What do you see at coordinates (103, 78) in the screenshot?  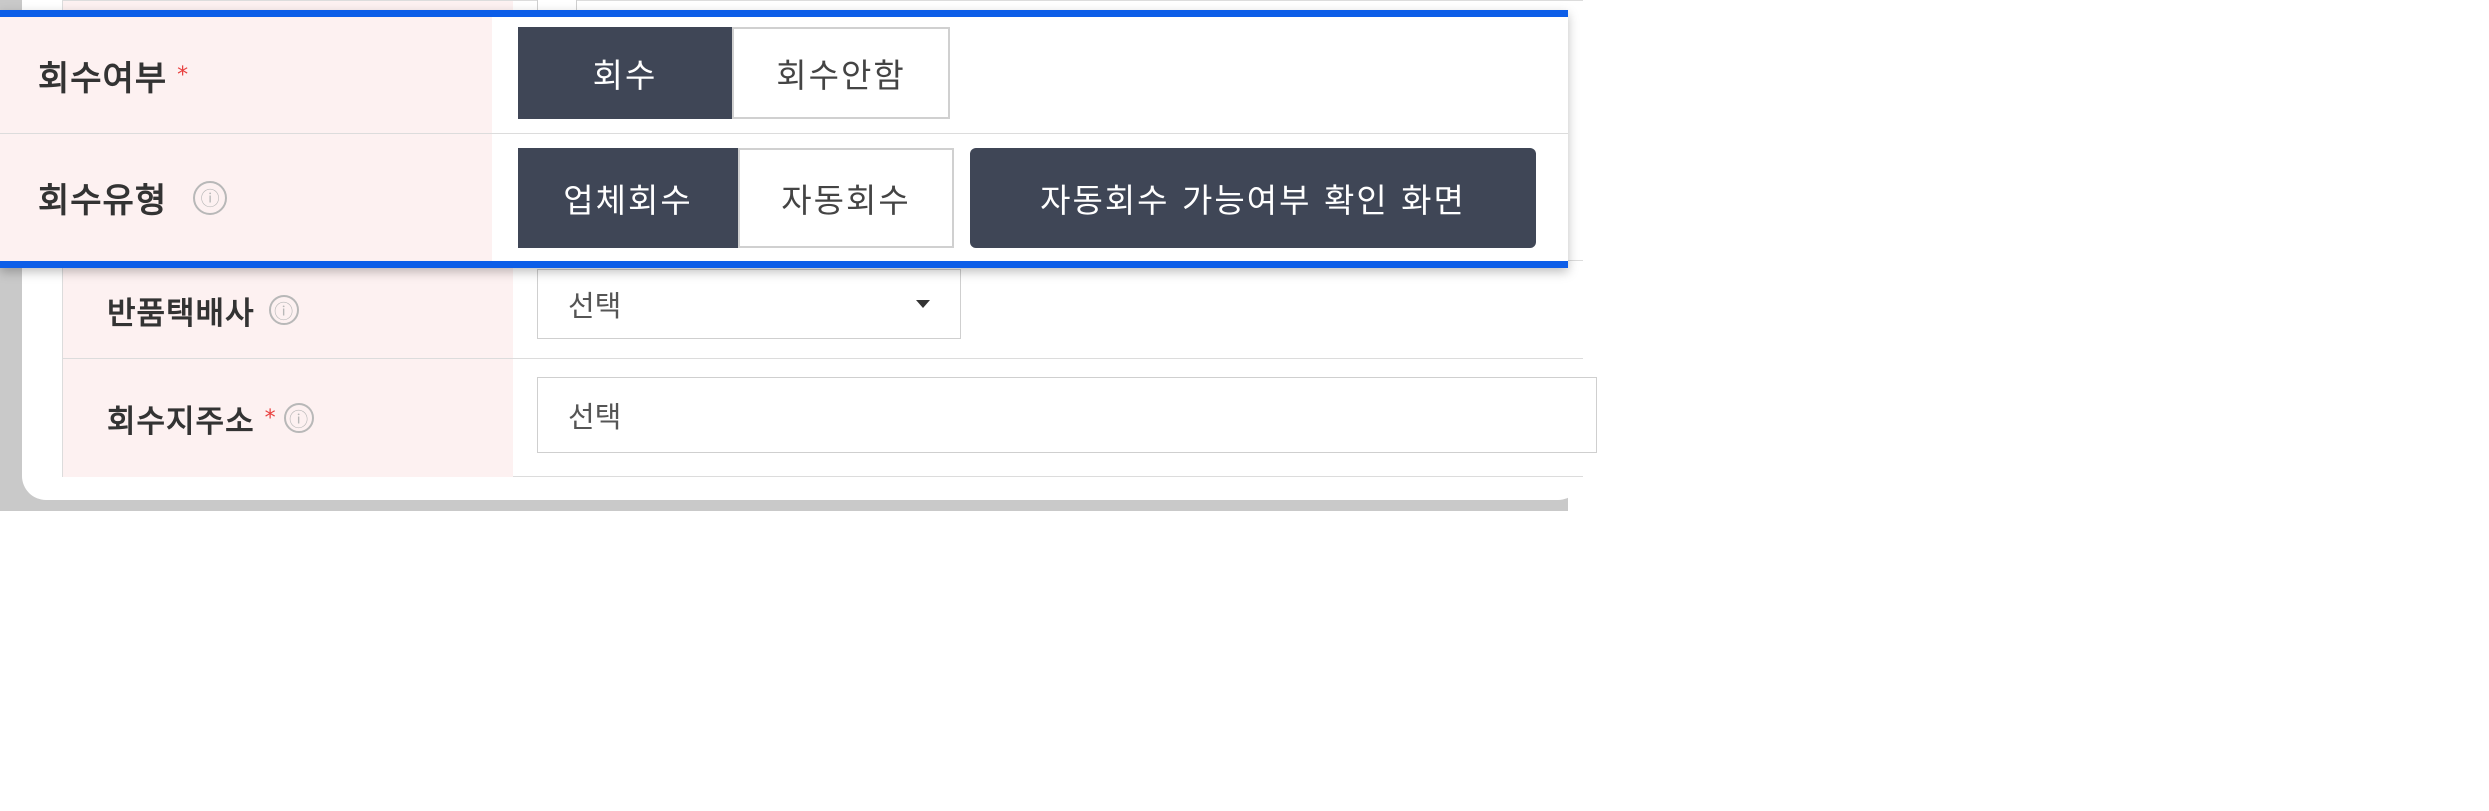 I see `collection-label: 회수여부` at bounding box center [103, 78].